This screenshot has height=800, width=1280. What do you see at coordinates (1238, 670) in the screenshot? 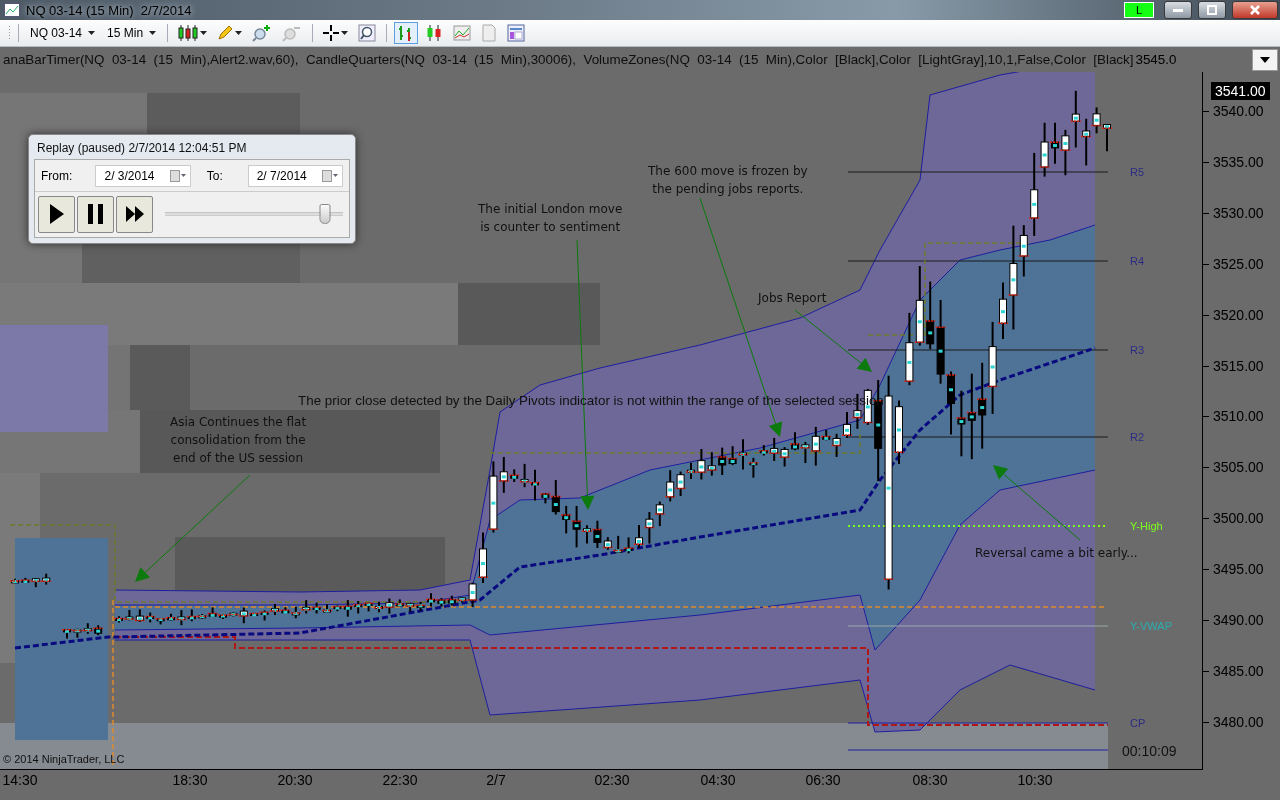
I see `price-axis-label: 3485.00` at bounding box center [1238, 670].